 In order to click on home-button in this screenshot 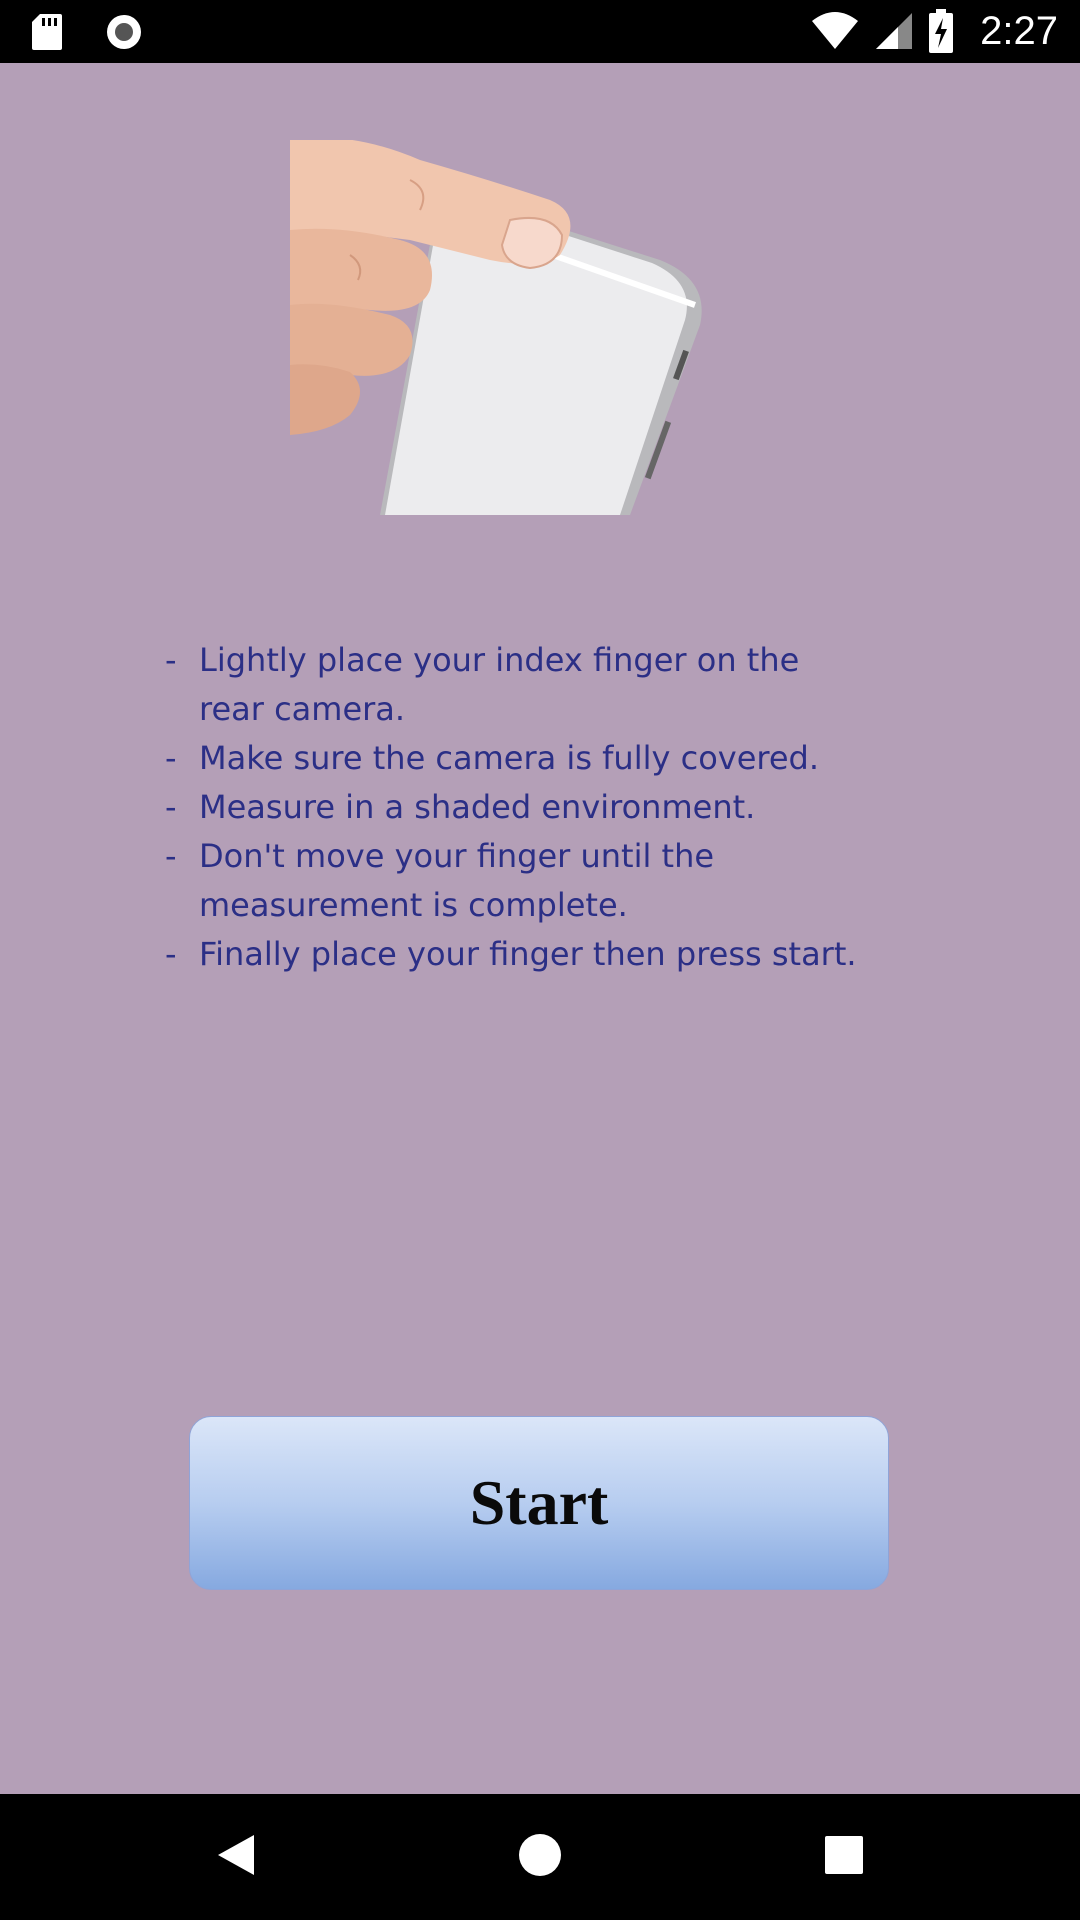, I will do `click(540, 1857)`.